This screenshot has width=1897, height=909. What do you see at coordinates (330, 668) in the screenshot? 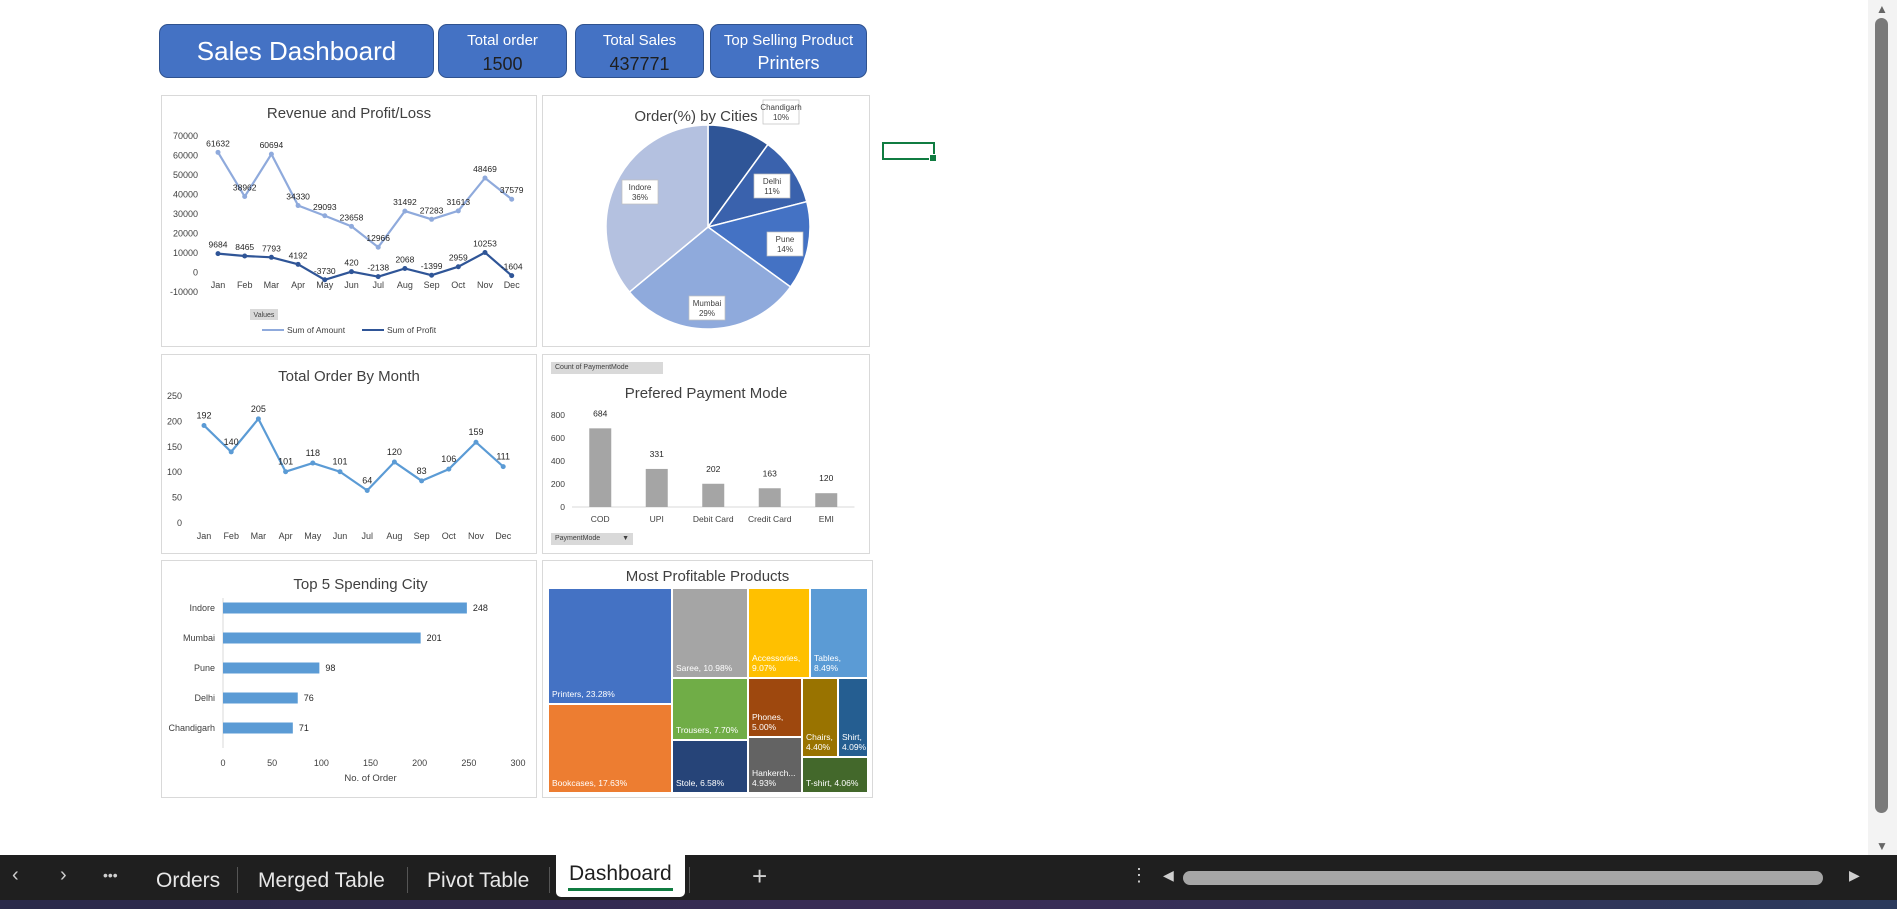
I see `city-data-label: 98` at bounding box center [330, 668].